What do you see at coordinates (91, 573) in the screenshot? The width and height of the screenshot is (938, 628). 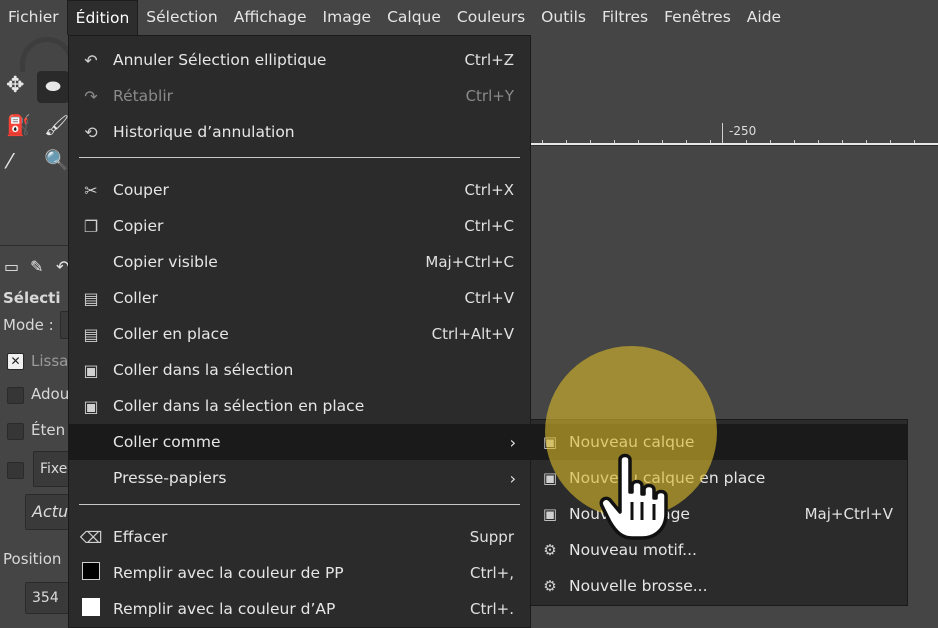 I see `fill-fg-icon` at bounding box center [91, 573].